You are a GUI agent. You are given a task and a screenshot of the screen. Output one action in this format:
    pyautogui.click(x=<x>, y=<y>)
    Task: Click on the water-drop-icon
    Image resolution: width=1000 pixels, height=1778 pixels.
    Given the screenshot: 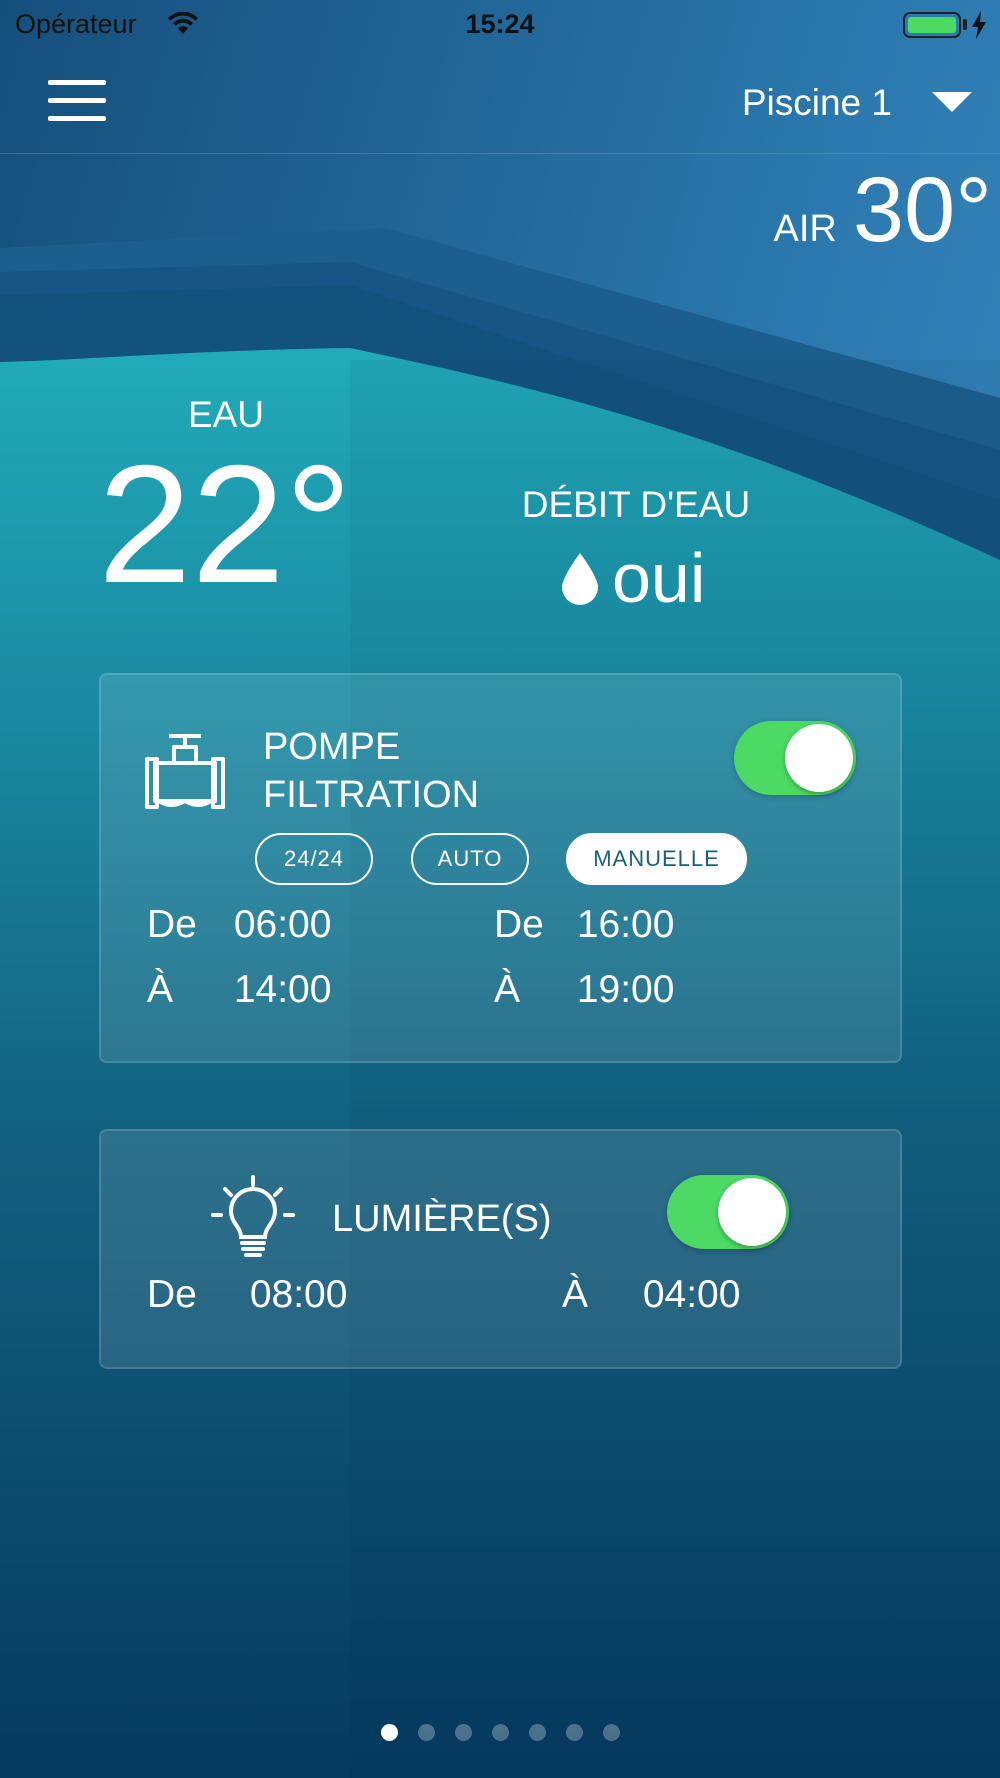 What is the action you would take?
    pyautogui.click(x=580, y=579)
    